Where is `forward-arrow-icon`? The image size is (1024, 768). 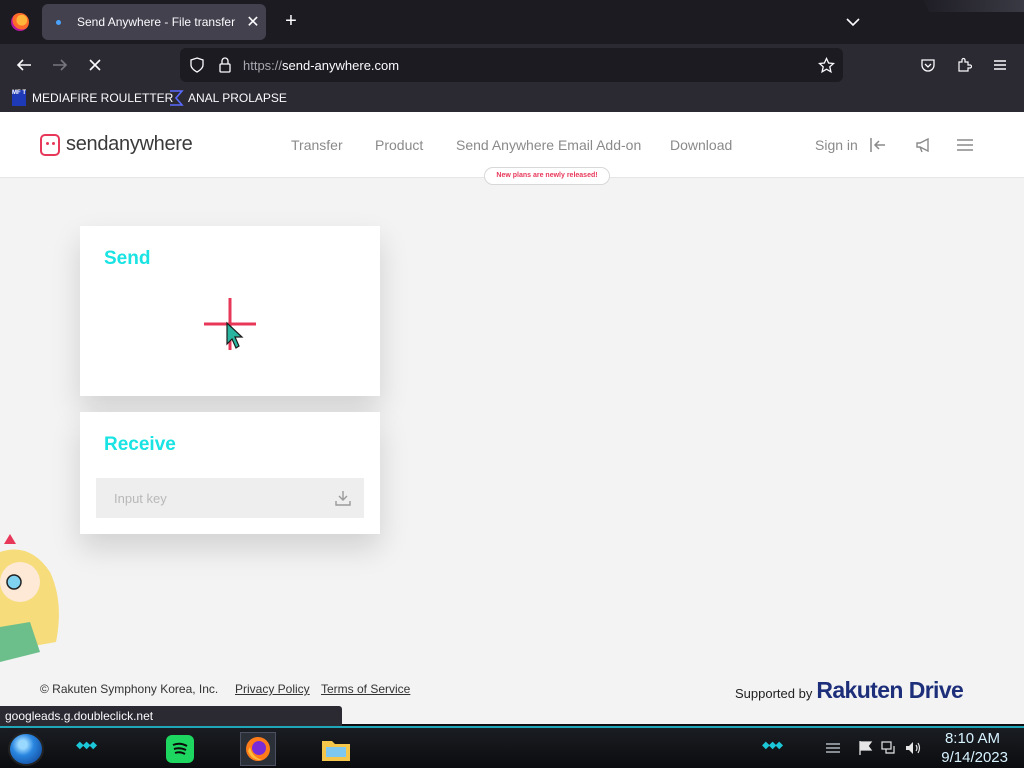
forward-arrow-icon is located at coordinates (60, 65).